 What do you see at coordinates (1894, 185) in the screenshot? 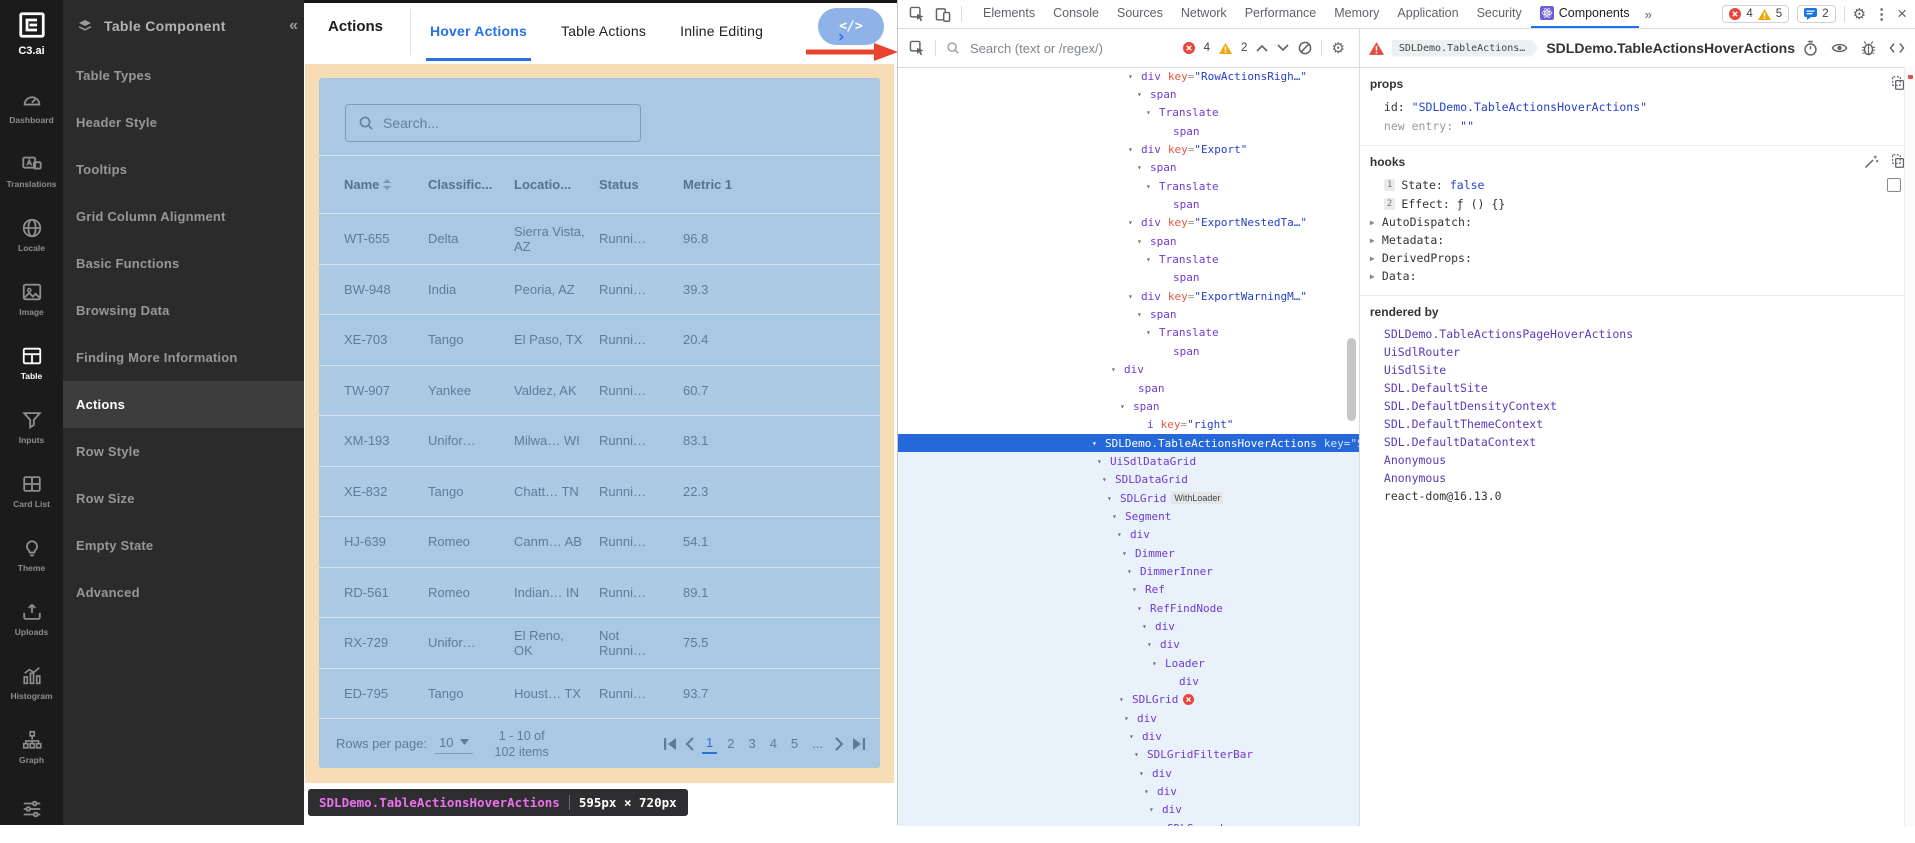
I see `hook-checkbox` at bounding box center [1894, 185].